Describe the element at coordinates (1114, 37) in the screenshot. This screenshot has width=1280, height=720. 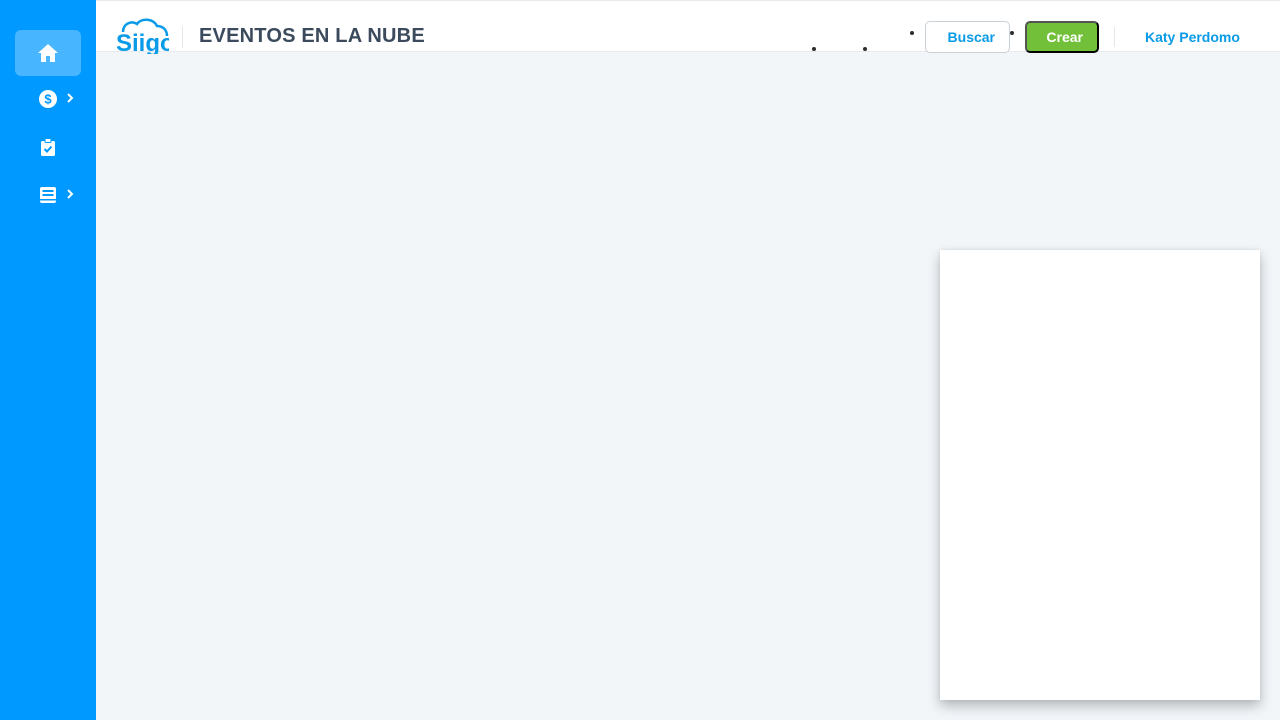
I see `user-divider` at that location.